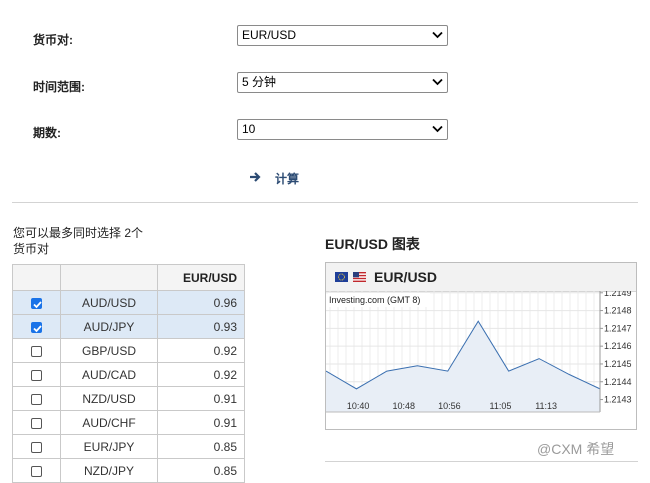  I want to click on chart-title: EUR/USD 图表, so click(372, 244).